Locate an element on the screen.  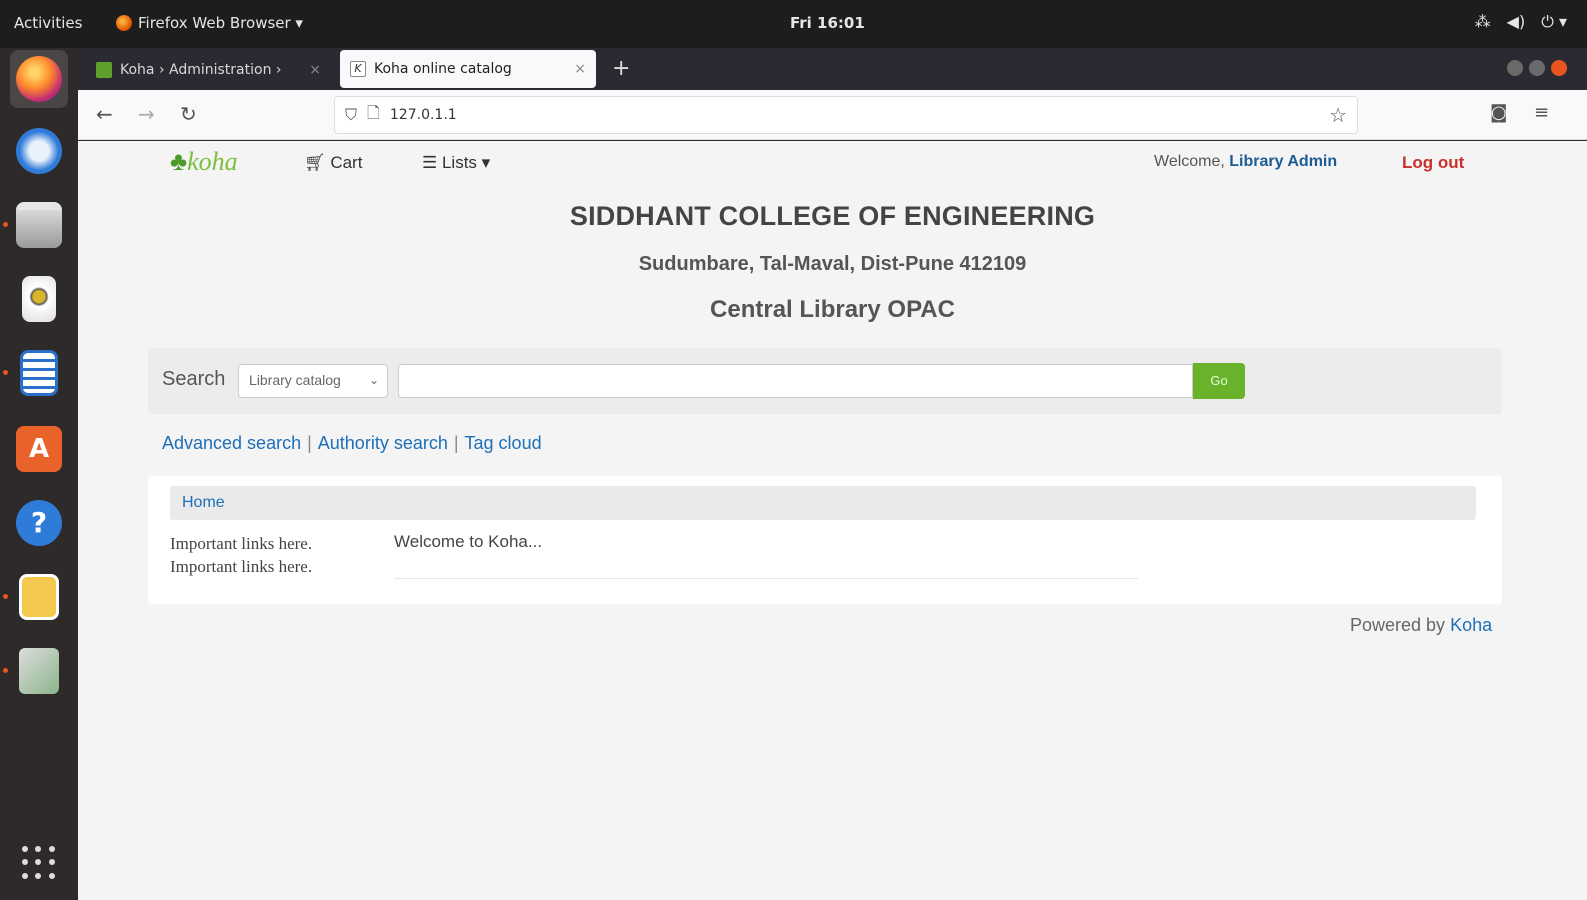
close-window-button is located at coordinates (1559, 68).